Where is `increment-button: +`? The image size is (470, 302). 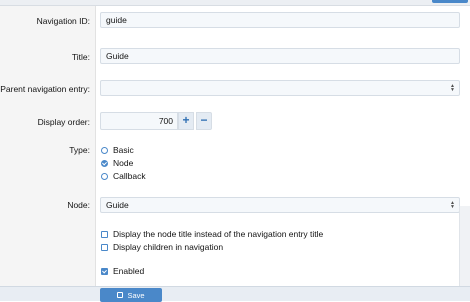
increment-button: + is located at coordinates (186, 121).